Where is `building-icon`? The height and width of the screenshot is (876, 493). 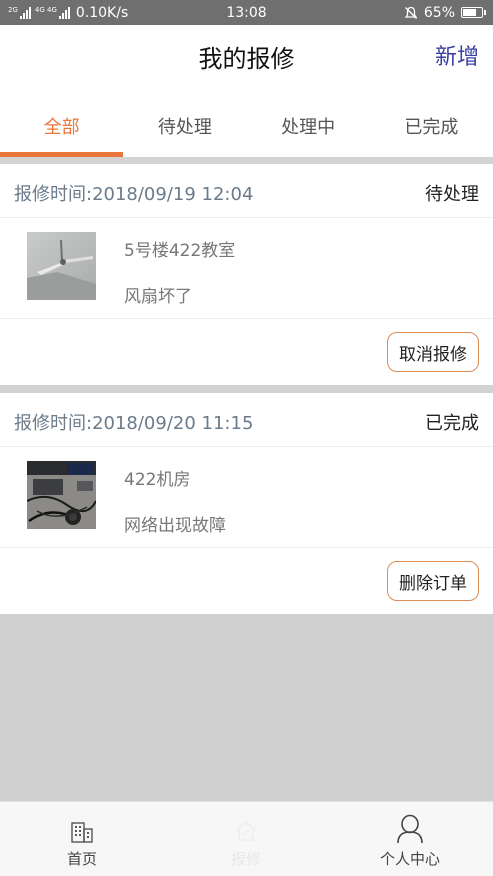 building-icon is located at coordinates (82, 829).